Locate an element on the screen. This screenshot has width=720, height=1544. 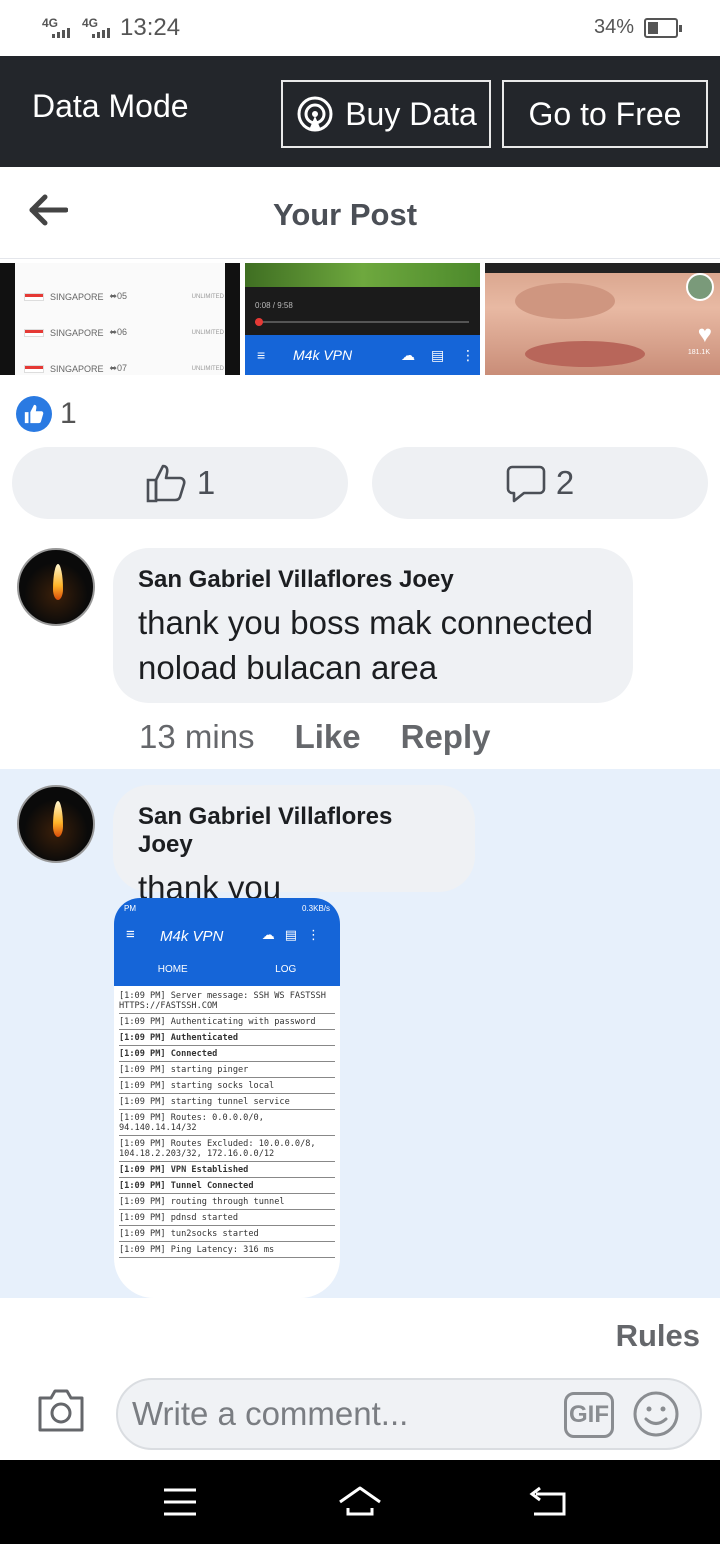
media-thumbnail-face: ♥ 181.1K is located at coordinates (602, 319).